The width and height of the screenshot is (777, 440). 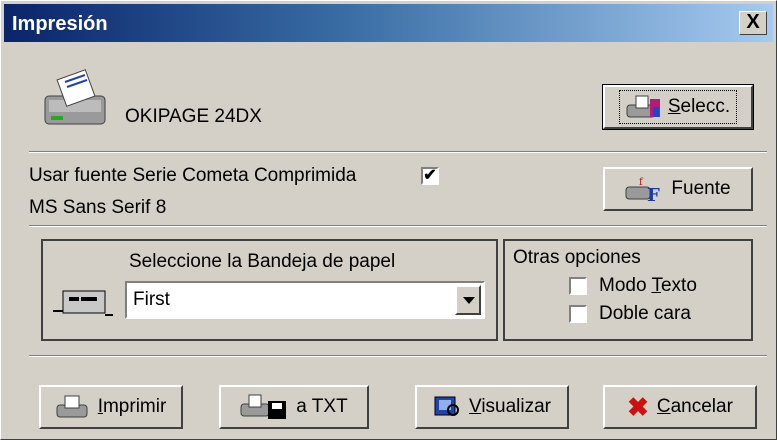 I want to click on font-option-checkbox: ✔, so click(x=430, y=176).